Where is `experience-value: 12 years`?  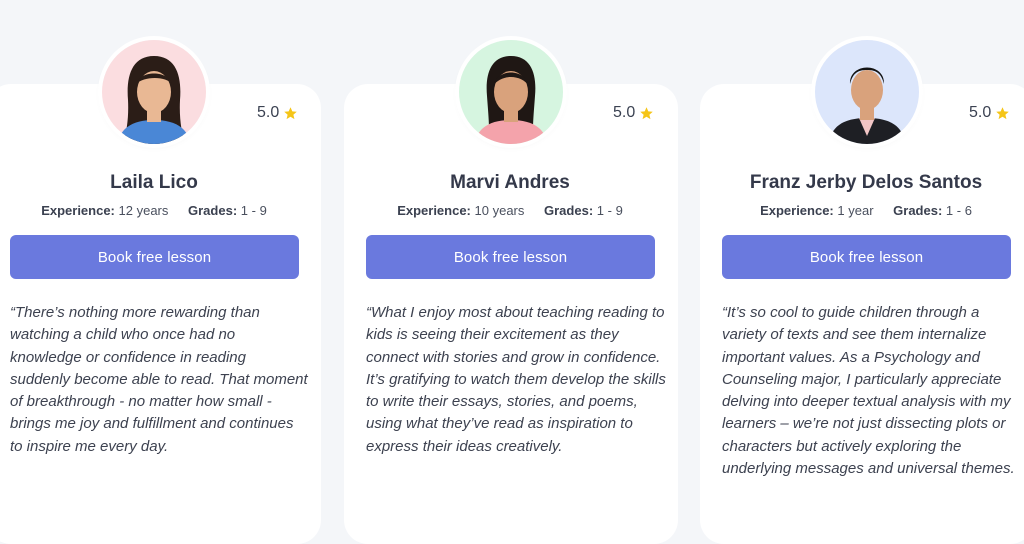 experience-value: 12 years is located at coordinates (143, 210).